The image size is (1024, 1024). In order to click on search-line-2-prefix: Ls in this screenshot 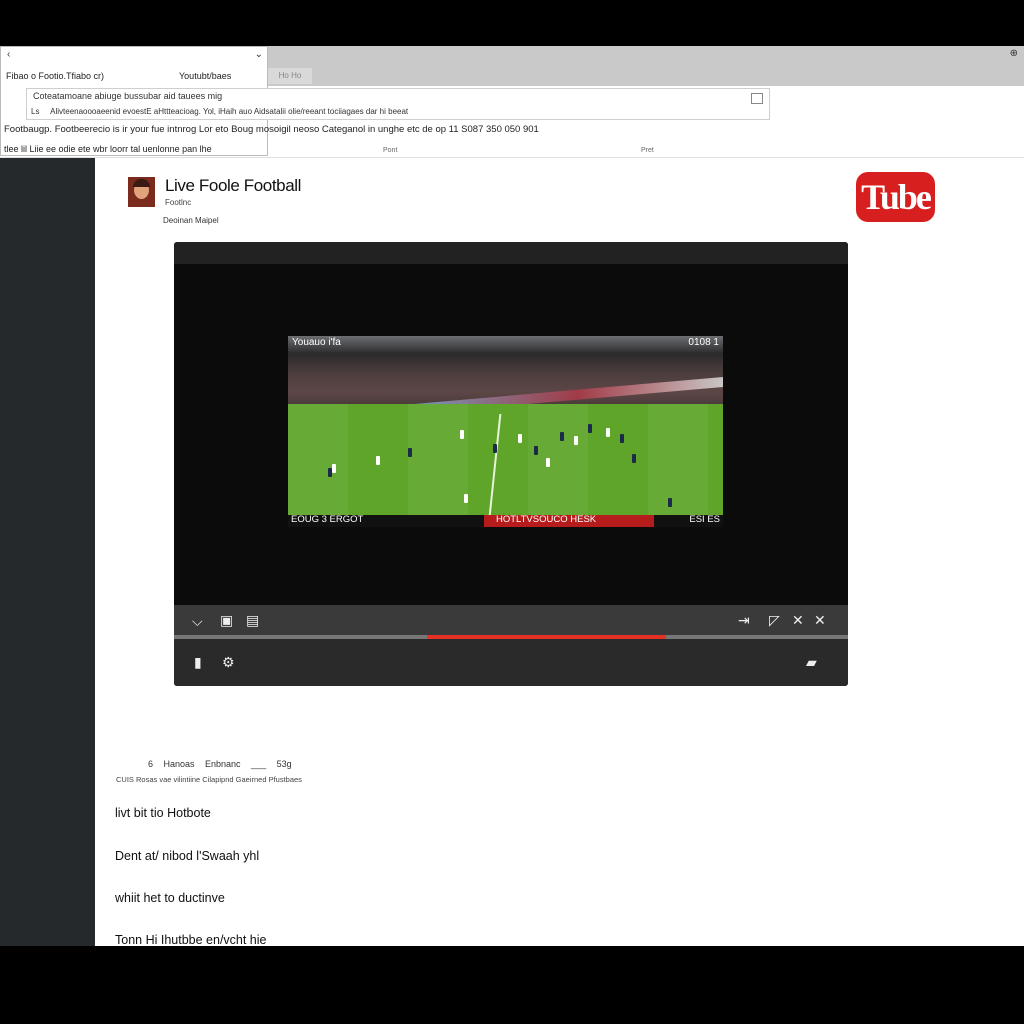, I will do `click(35, 111)`.